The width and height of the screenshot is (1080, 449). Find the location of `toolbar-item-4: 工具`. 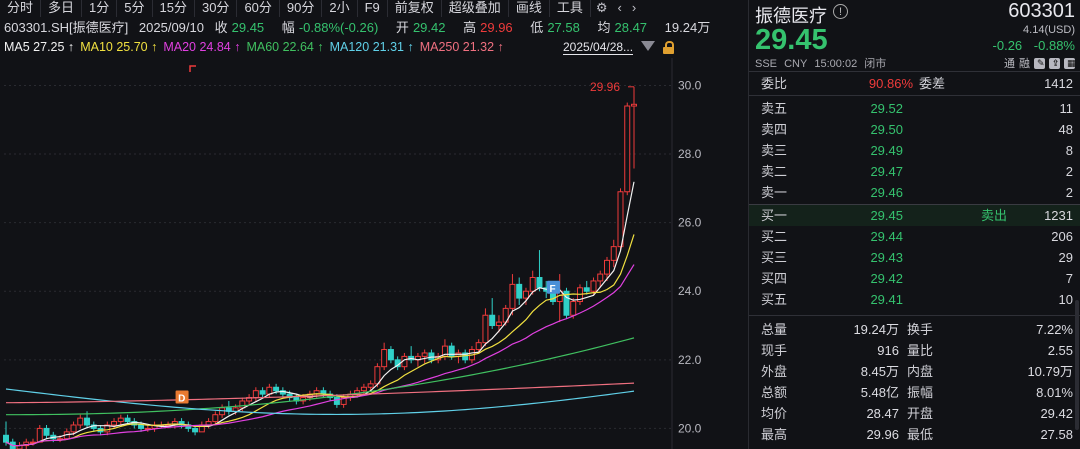

toolbar-item-4: 工具 is located at coordinates (570, 8).